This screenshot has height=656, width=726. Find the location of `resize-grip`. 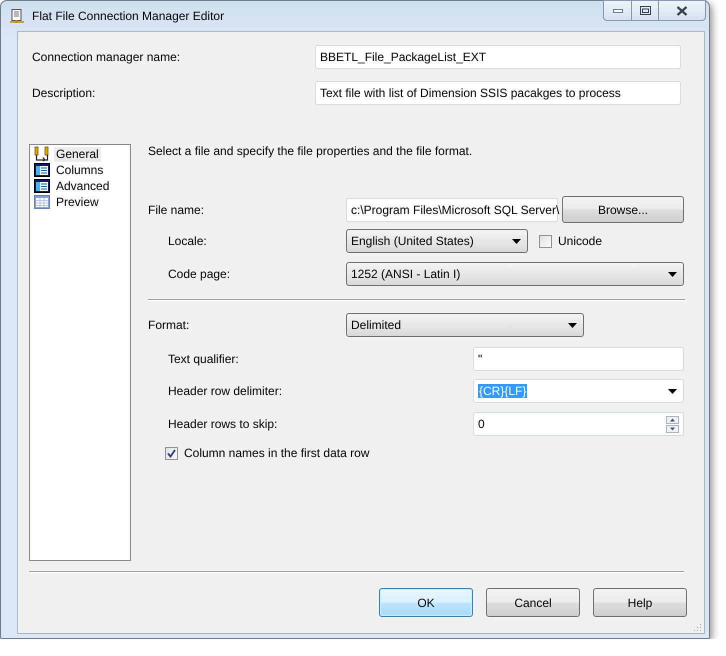

resize-grip is located at coordinates (698, 627).